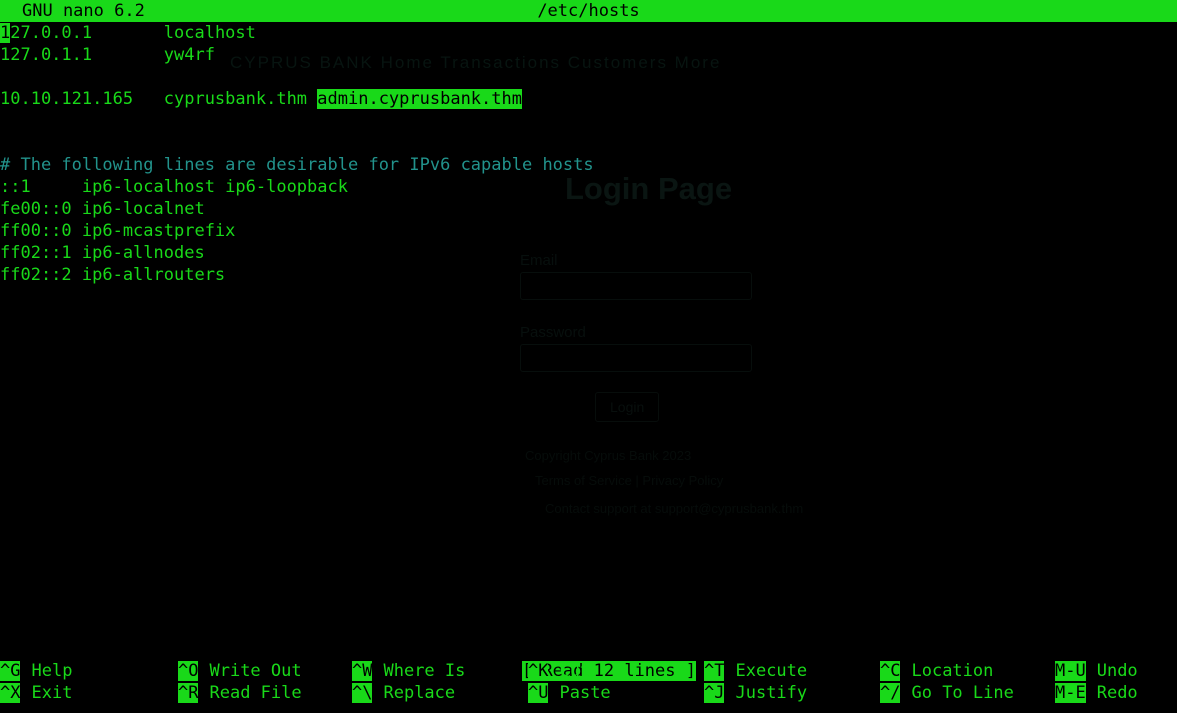 Image resolution: width=1177 pixels, height=713 pixels. I want to click on shortcut-key: ^U, so click(538, 693).